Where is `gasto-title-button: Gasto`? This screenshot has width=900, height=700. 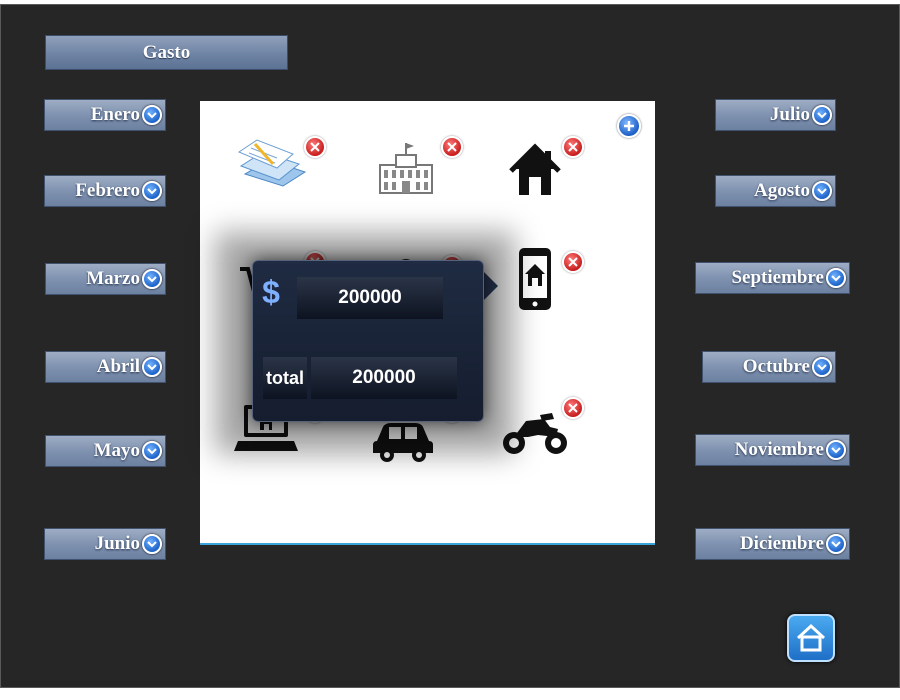 gasto-title-button: Gasto is located at coordinates (166, 52).